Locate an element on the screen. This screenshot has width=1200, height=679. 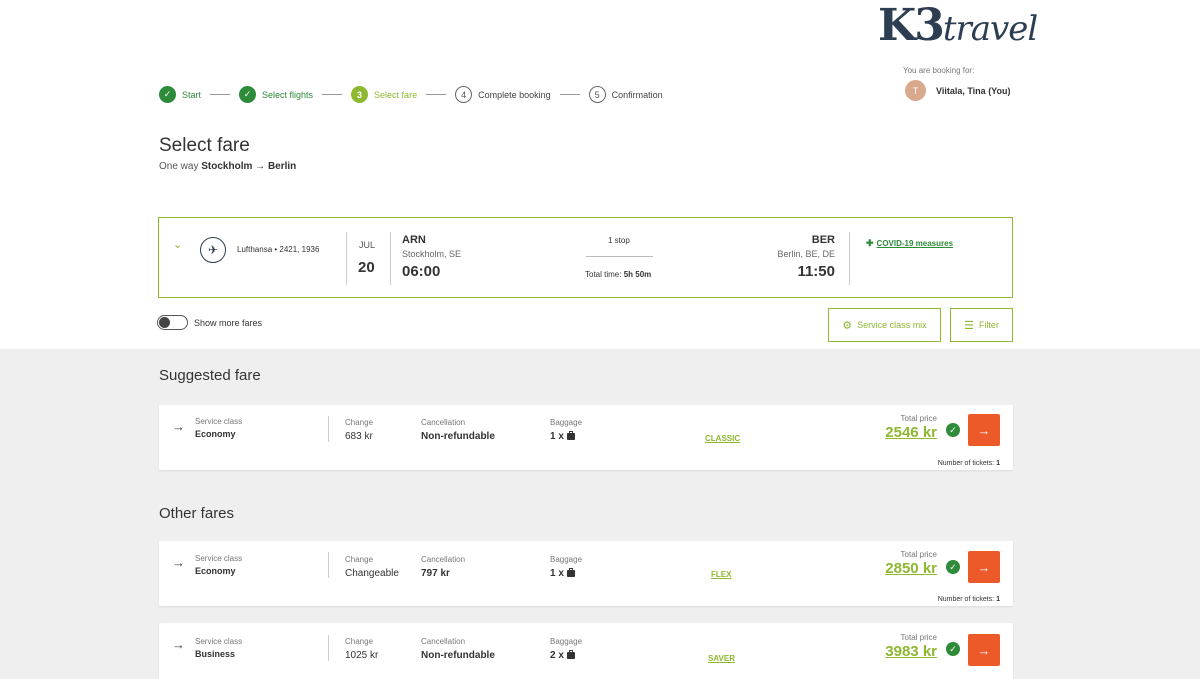
trip-summary: One way Stockholm → Berlin is located at coordinates (227, 166).